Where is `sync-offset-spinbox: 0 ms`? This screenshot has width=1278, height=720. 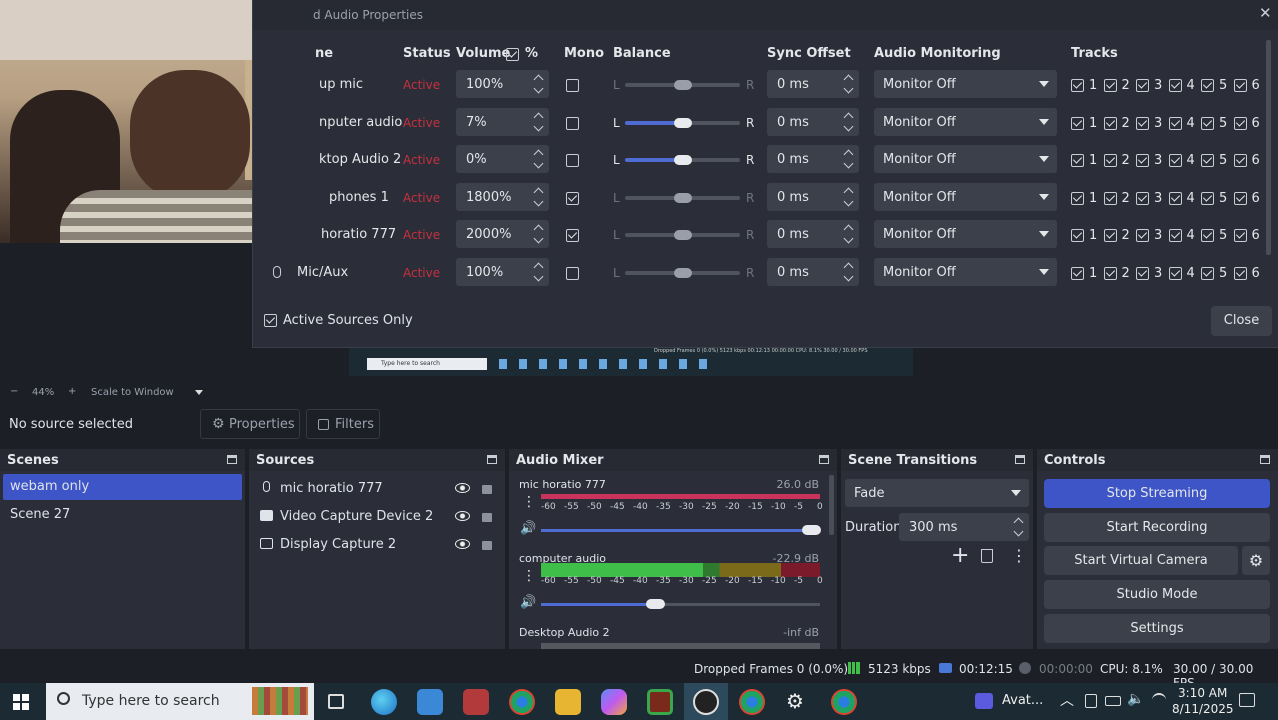 sync-offset-spinbox: 0 ms is located at coordinates (813, 84).